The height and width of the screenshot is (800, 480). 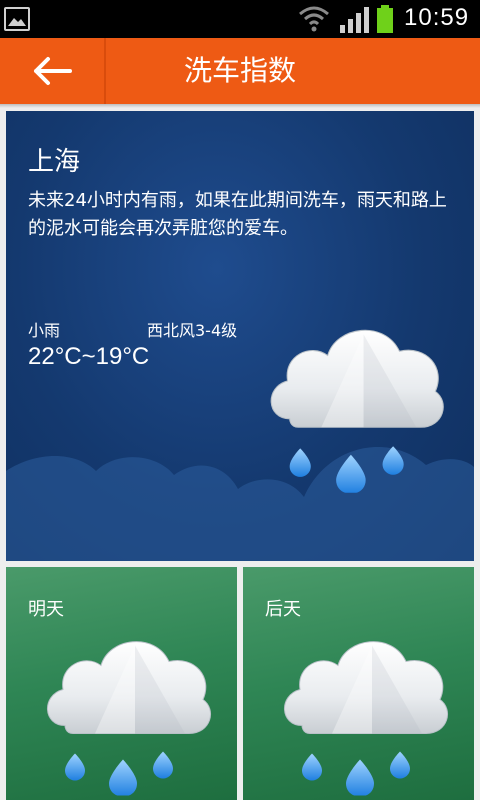 I want to click on forecast-label: 明天, so click(x=46, y=609).